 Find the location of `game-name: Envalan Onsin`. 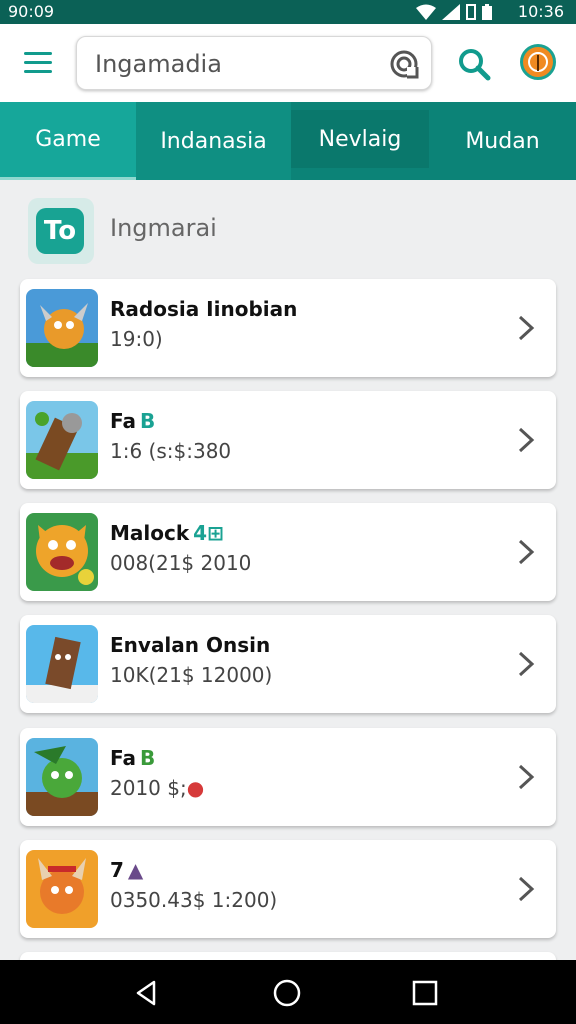

game-name: Envalan Onsin is located at coordinates (190, 645).